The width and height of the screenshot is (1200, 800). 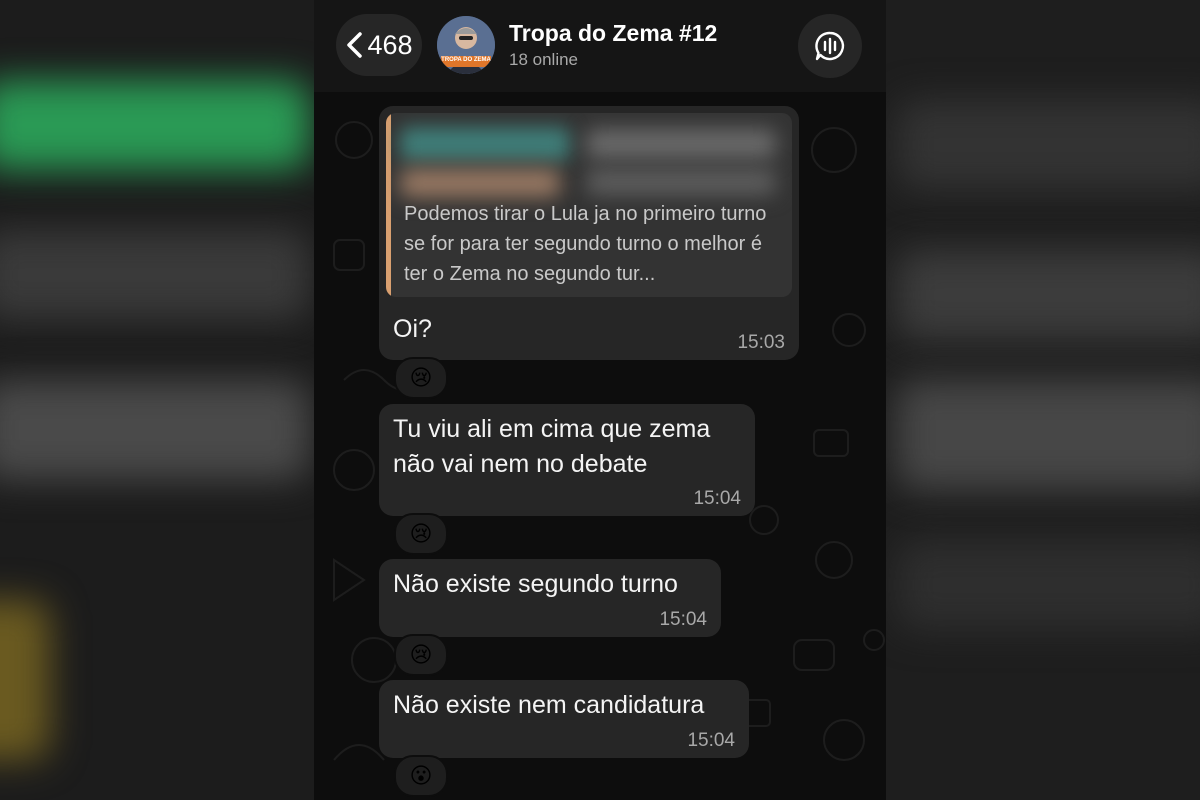 I want to click on voice-chat-icon, so click(x=830, y=46).